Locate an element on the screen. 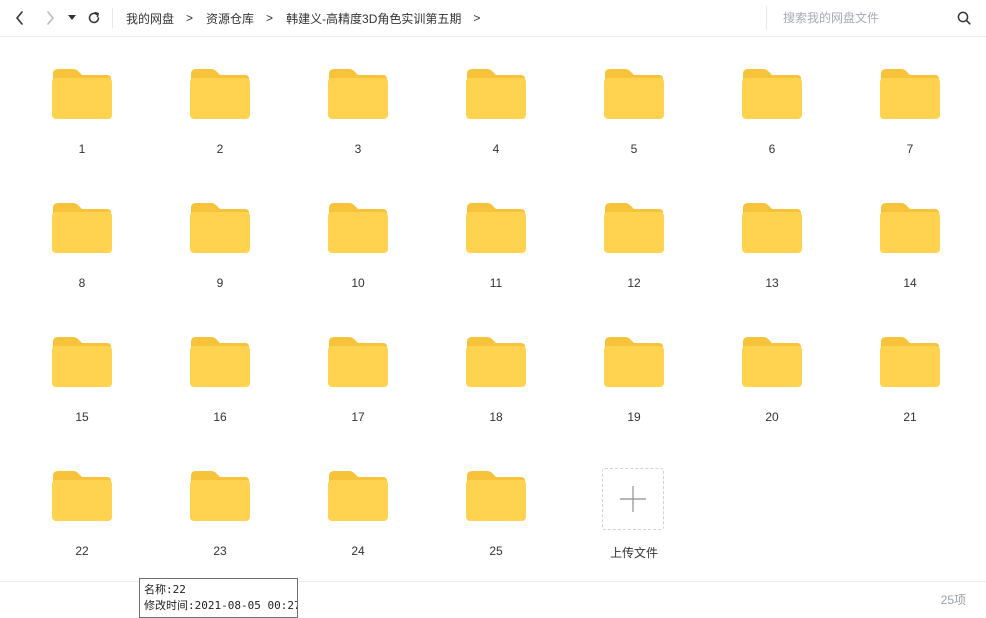 This screenshot has height=618, width=986. caret-down-icon is located at coordinates (72, 17).